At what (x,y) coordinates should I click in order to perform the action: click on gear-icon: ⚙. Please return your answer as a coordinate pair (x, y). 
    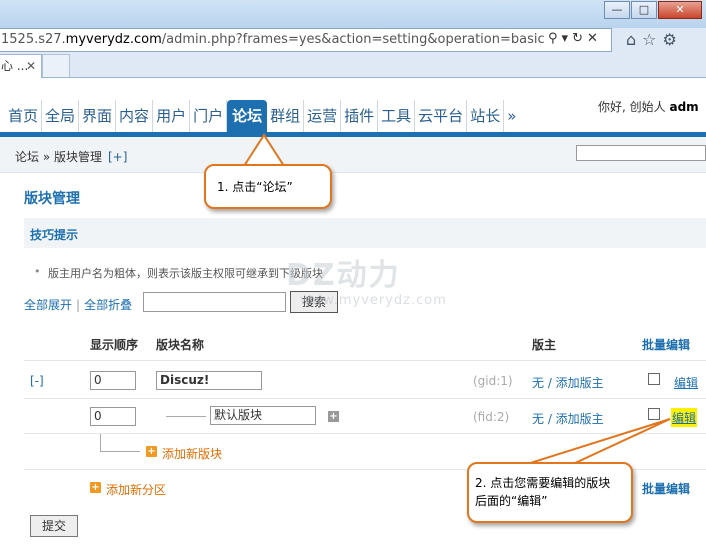
    Looking at the image, I should click on (670, 39).